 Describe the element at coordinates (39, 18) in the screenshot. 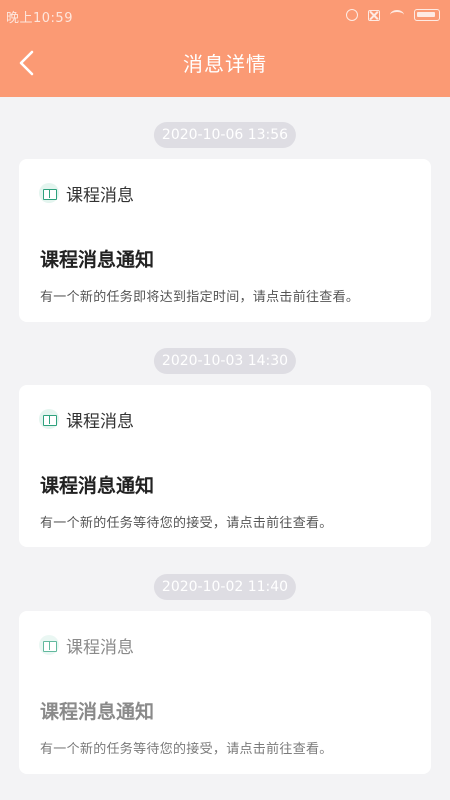

I see `status-time: 晚上10:59` at that location.